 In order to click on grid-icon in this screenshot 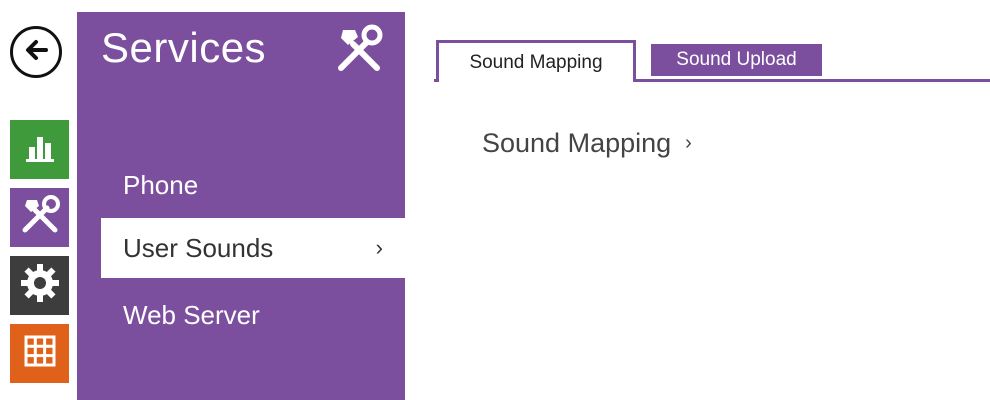, I will do `click(40, 353)`.